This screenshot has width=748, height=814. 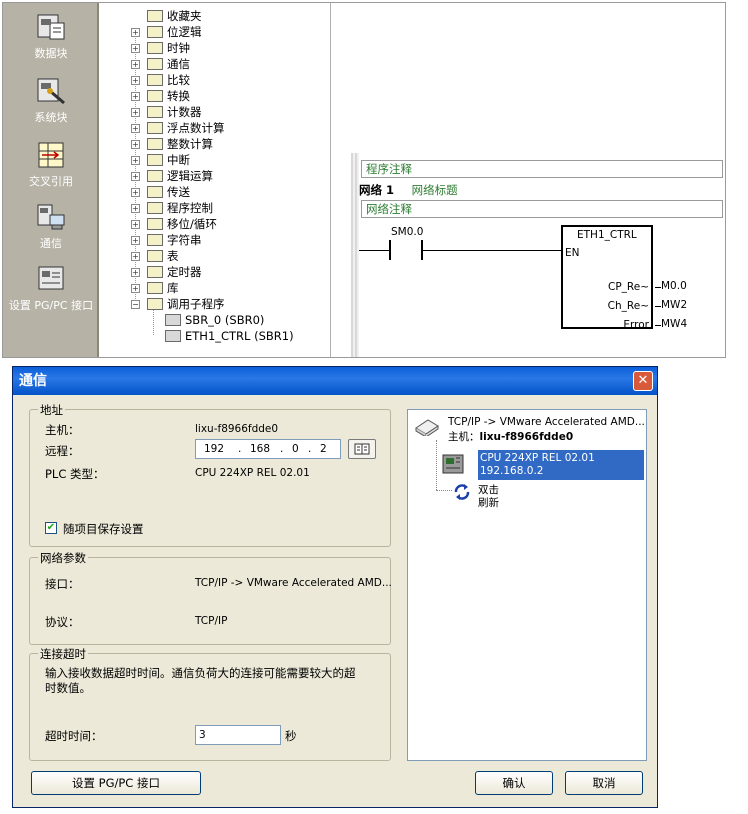 What do you see at coordinates (196, 304) in the screenshot?
I see `tree-item-label: 调用子程序` at bounding box center [196, 304].